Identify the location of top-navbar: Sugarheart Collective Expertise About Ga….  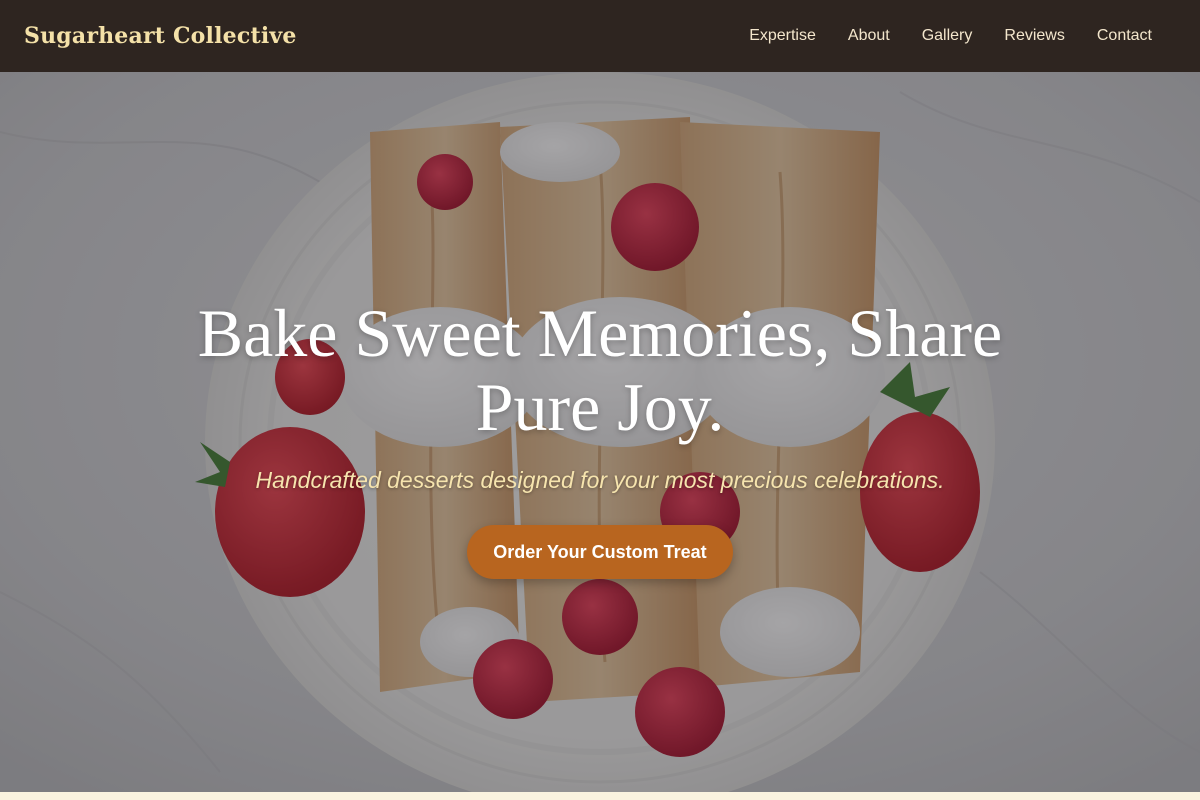
(600, 36).